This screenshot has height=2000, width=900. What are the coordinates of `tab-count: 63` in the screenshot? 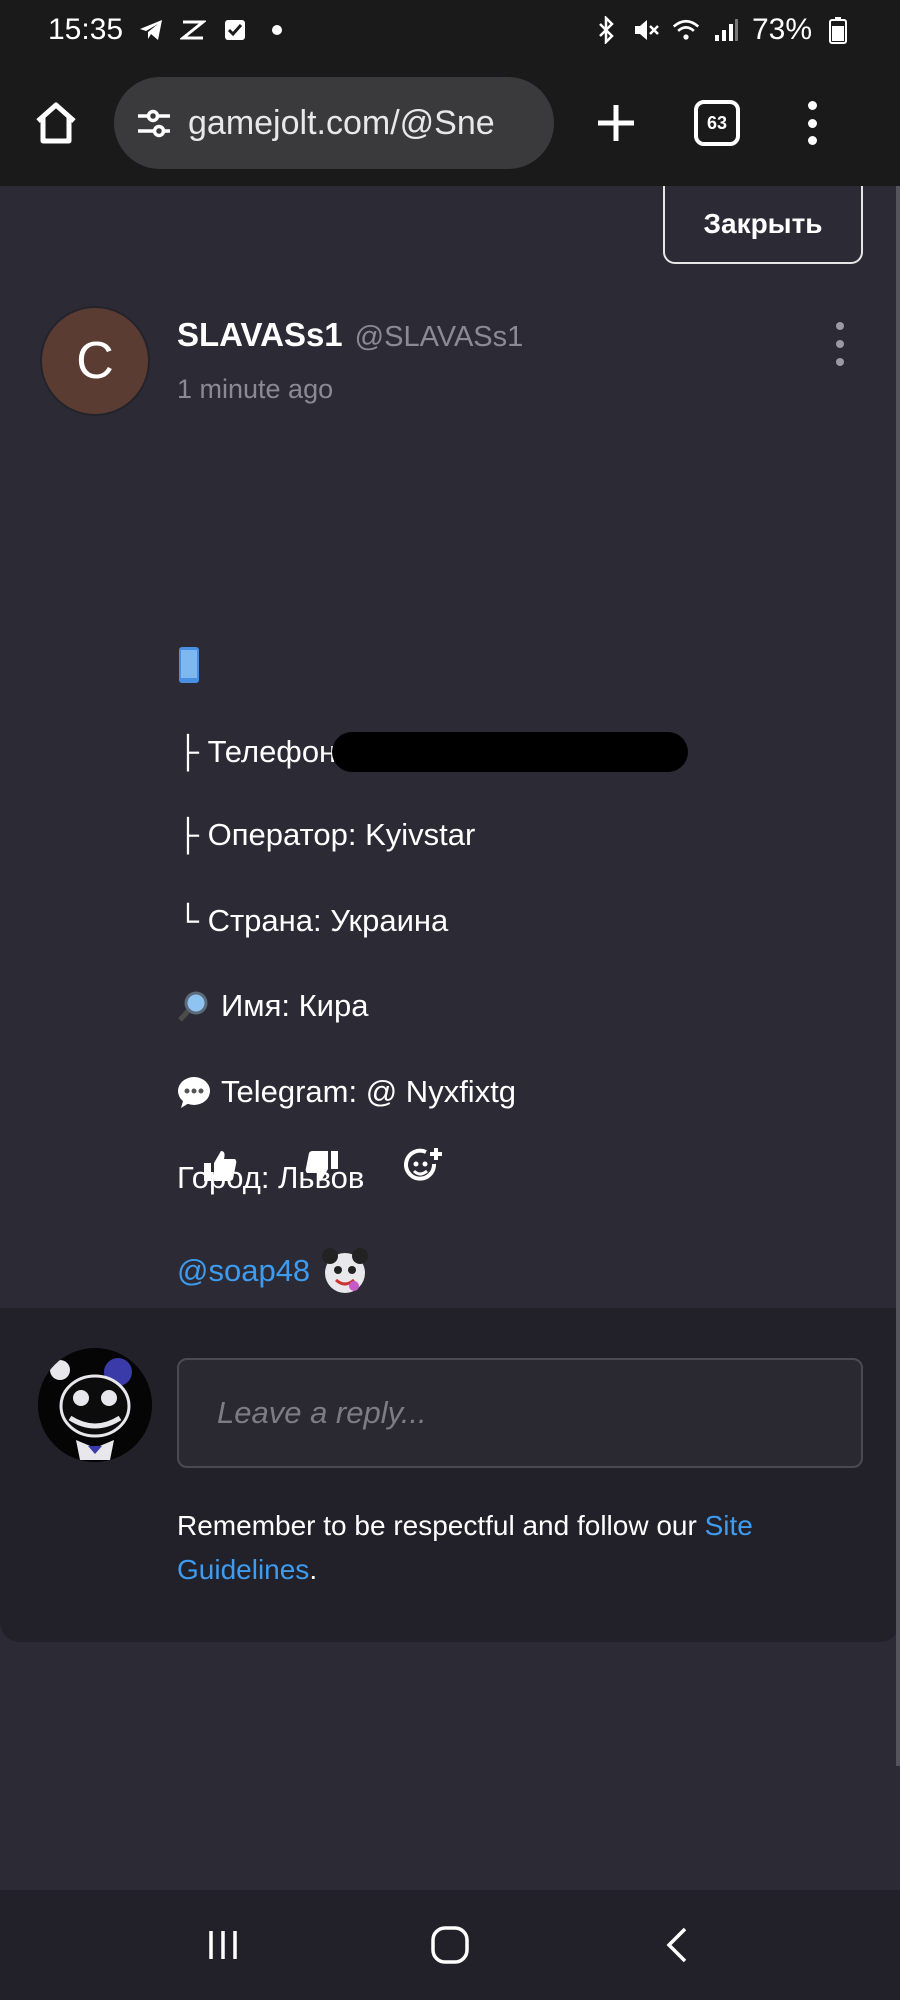 It's located at (717, 122).